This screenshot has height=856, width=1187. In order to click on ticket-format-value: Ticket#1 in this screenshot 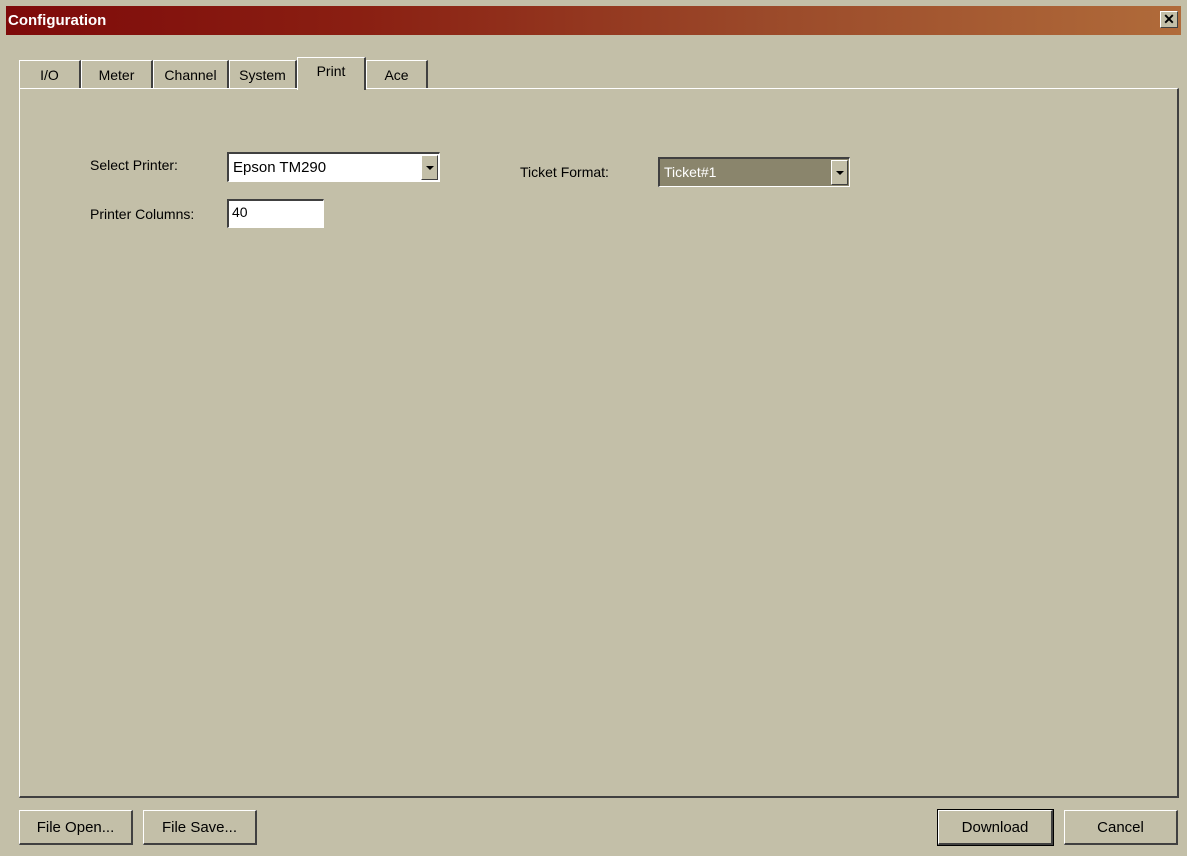, I will do `click(690, 172)`.